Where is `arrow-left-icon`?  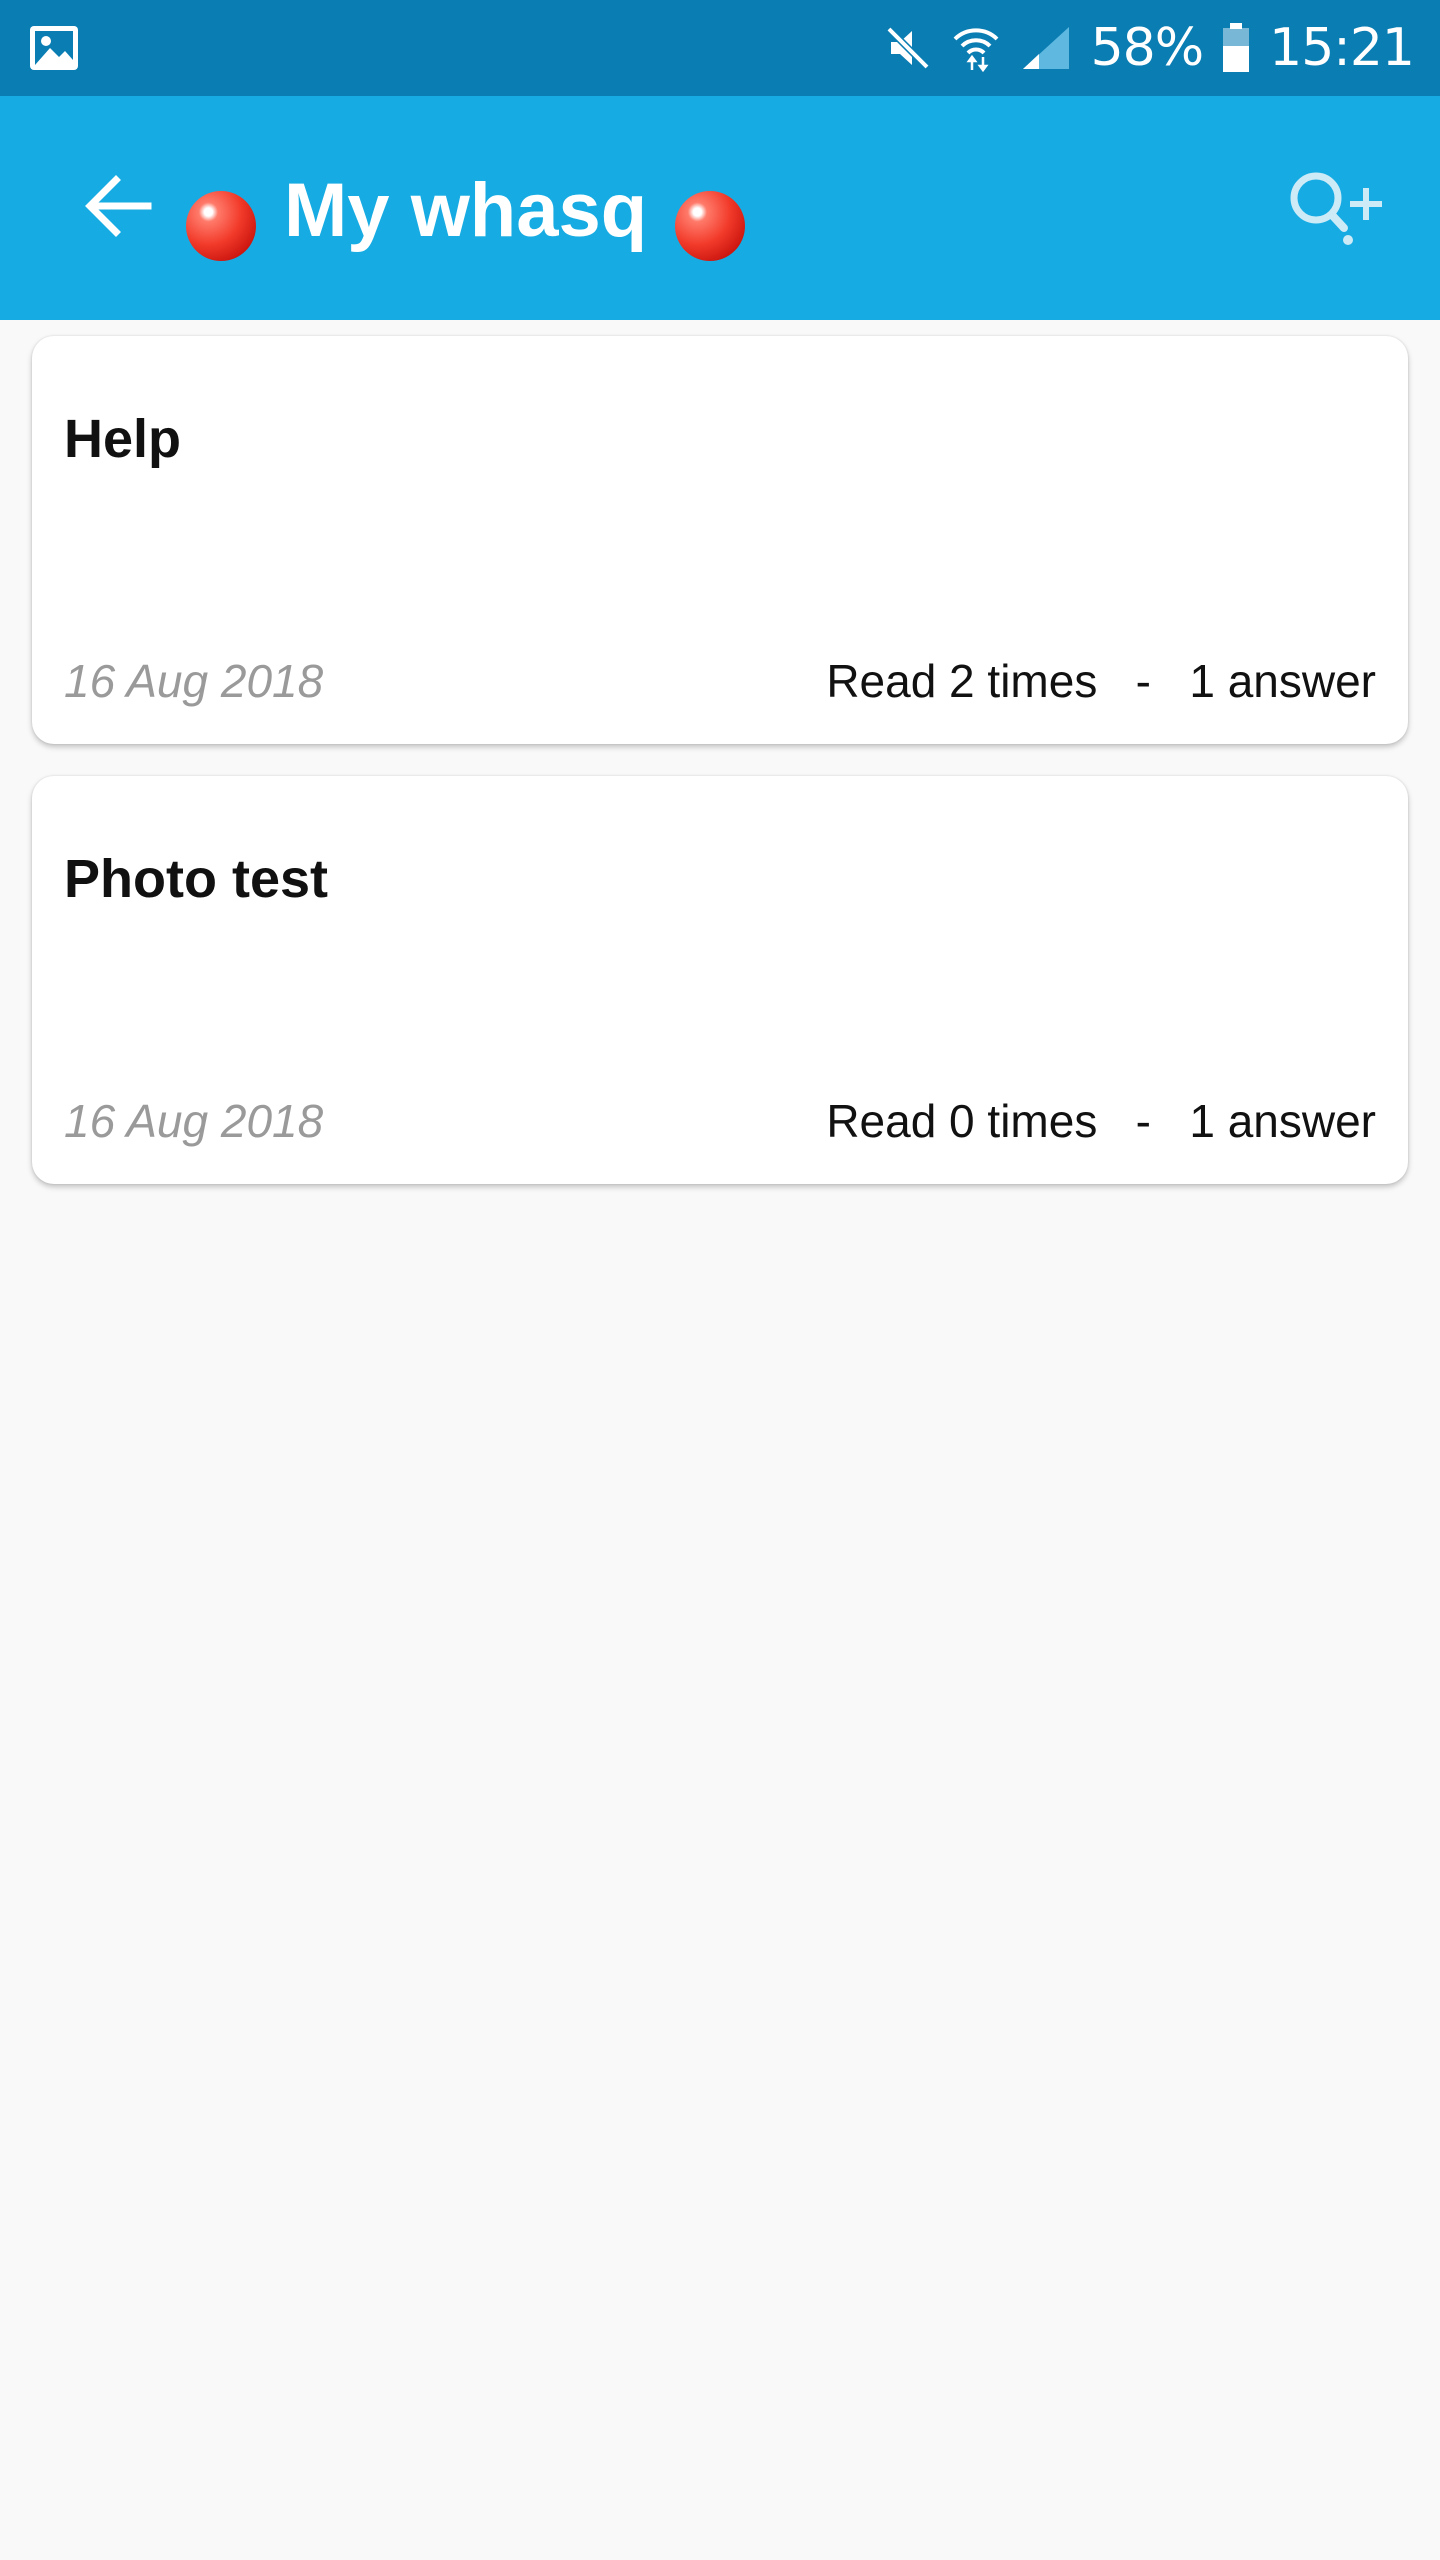
arrow-left-icon is located at coordinates (118, 206).